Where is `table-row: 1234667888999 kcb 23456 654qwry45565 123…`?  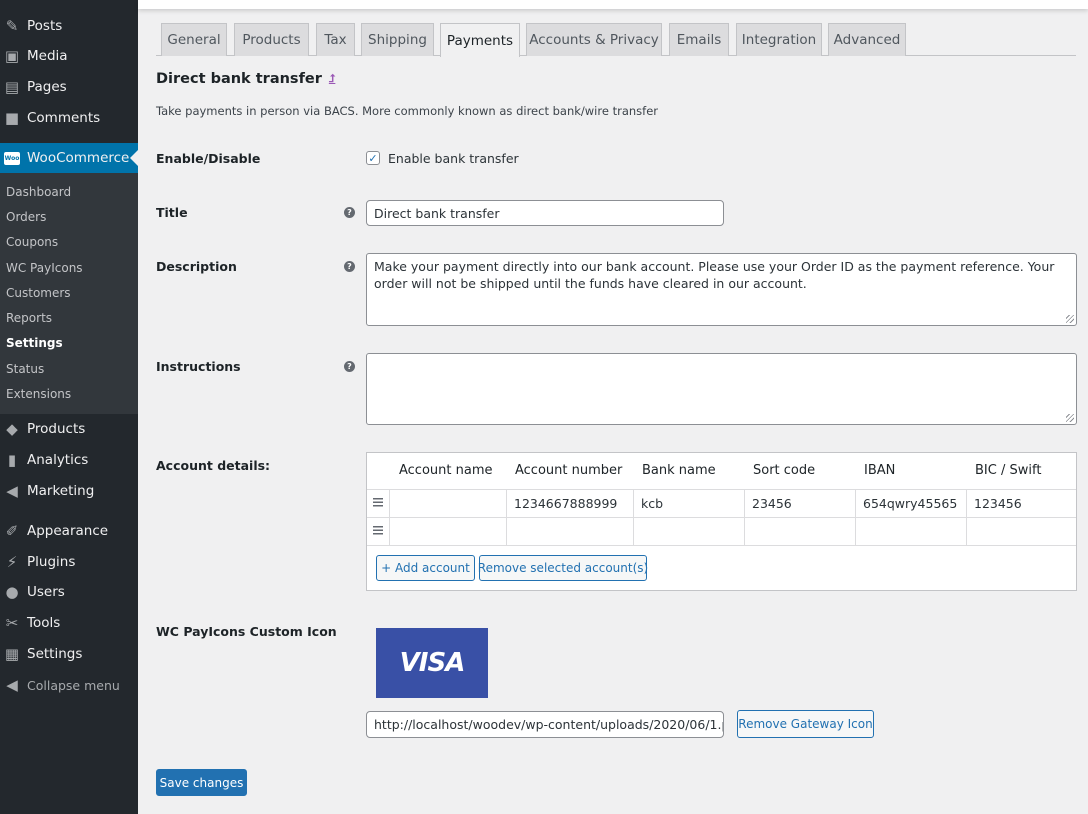 table-row: 1234667888999 kcb 23456 654qwry45565 123… is located at coordinates (721, 503).